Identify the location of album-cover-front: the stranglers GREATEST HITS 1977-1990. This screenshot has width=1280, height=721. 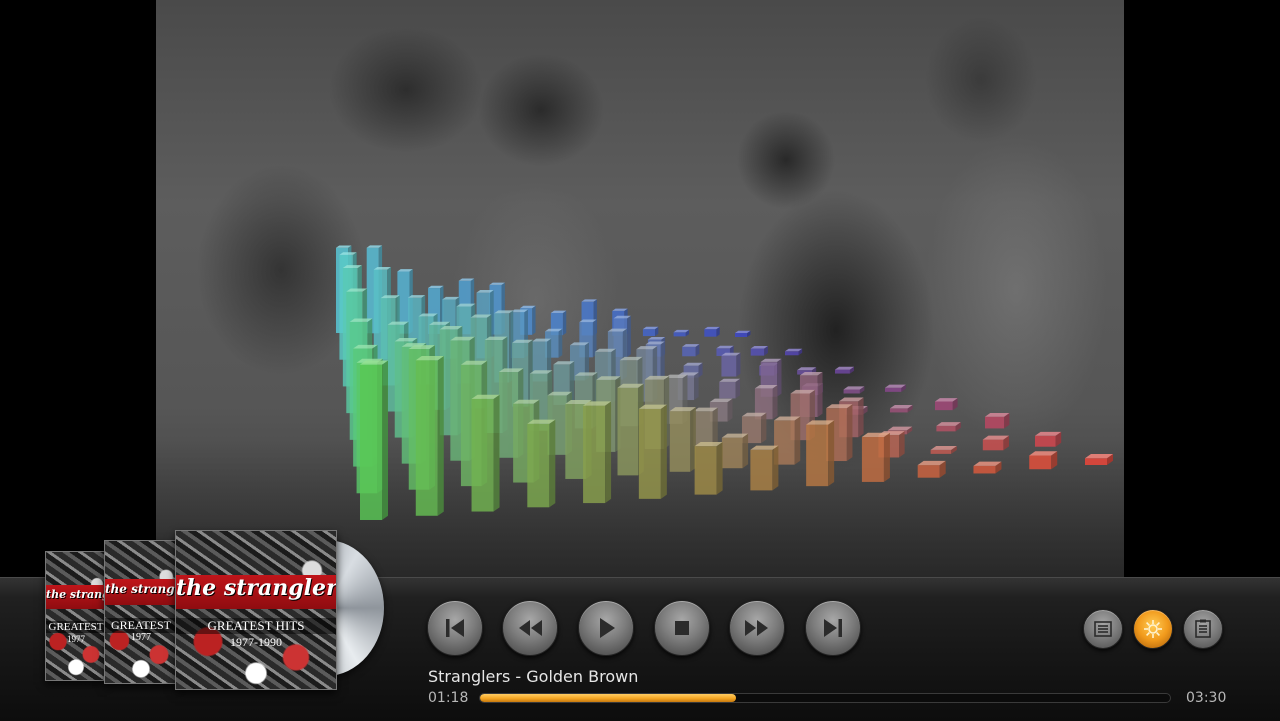
(256, 610).